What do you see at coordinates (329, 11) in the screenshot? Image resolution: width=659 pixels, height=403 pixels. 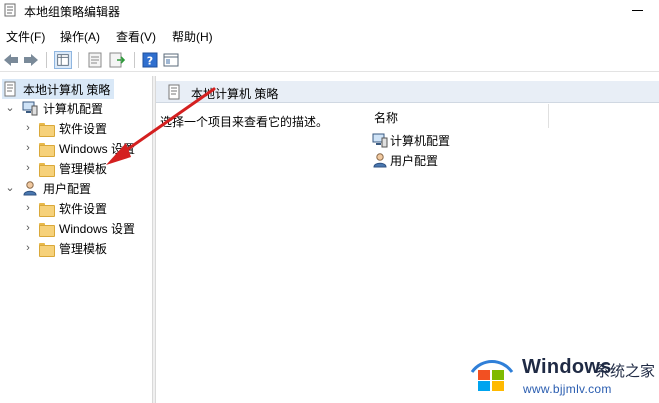 I see `title-bar: 本地组策略编辑器` at bounding box center [329, 11].